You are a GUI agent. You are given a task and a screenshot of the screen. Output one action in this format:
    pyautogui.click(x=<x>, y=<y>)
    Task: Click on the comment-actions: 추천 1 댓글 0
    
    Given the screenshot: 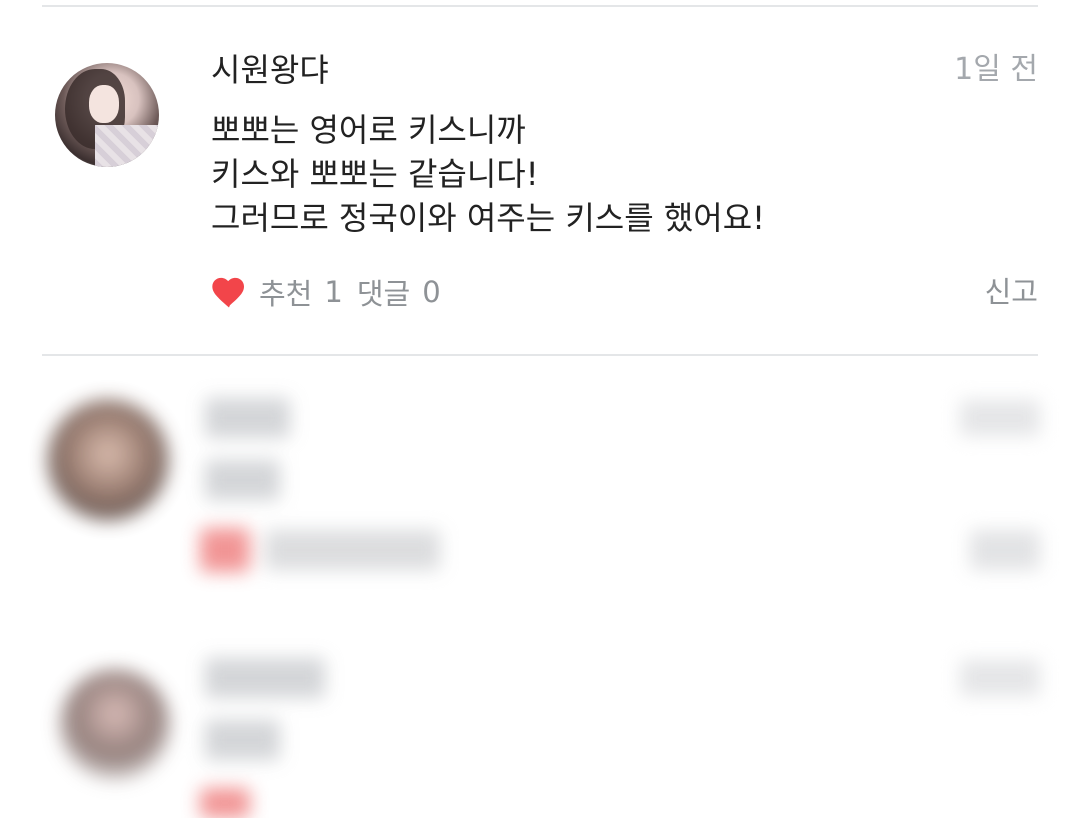 What is the action you would take?
    pyautogui.click(x=331, y=292)
    